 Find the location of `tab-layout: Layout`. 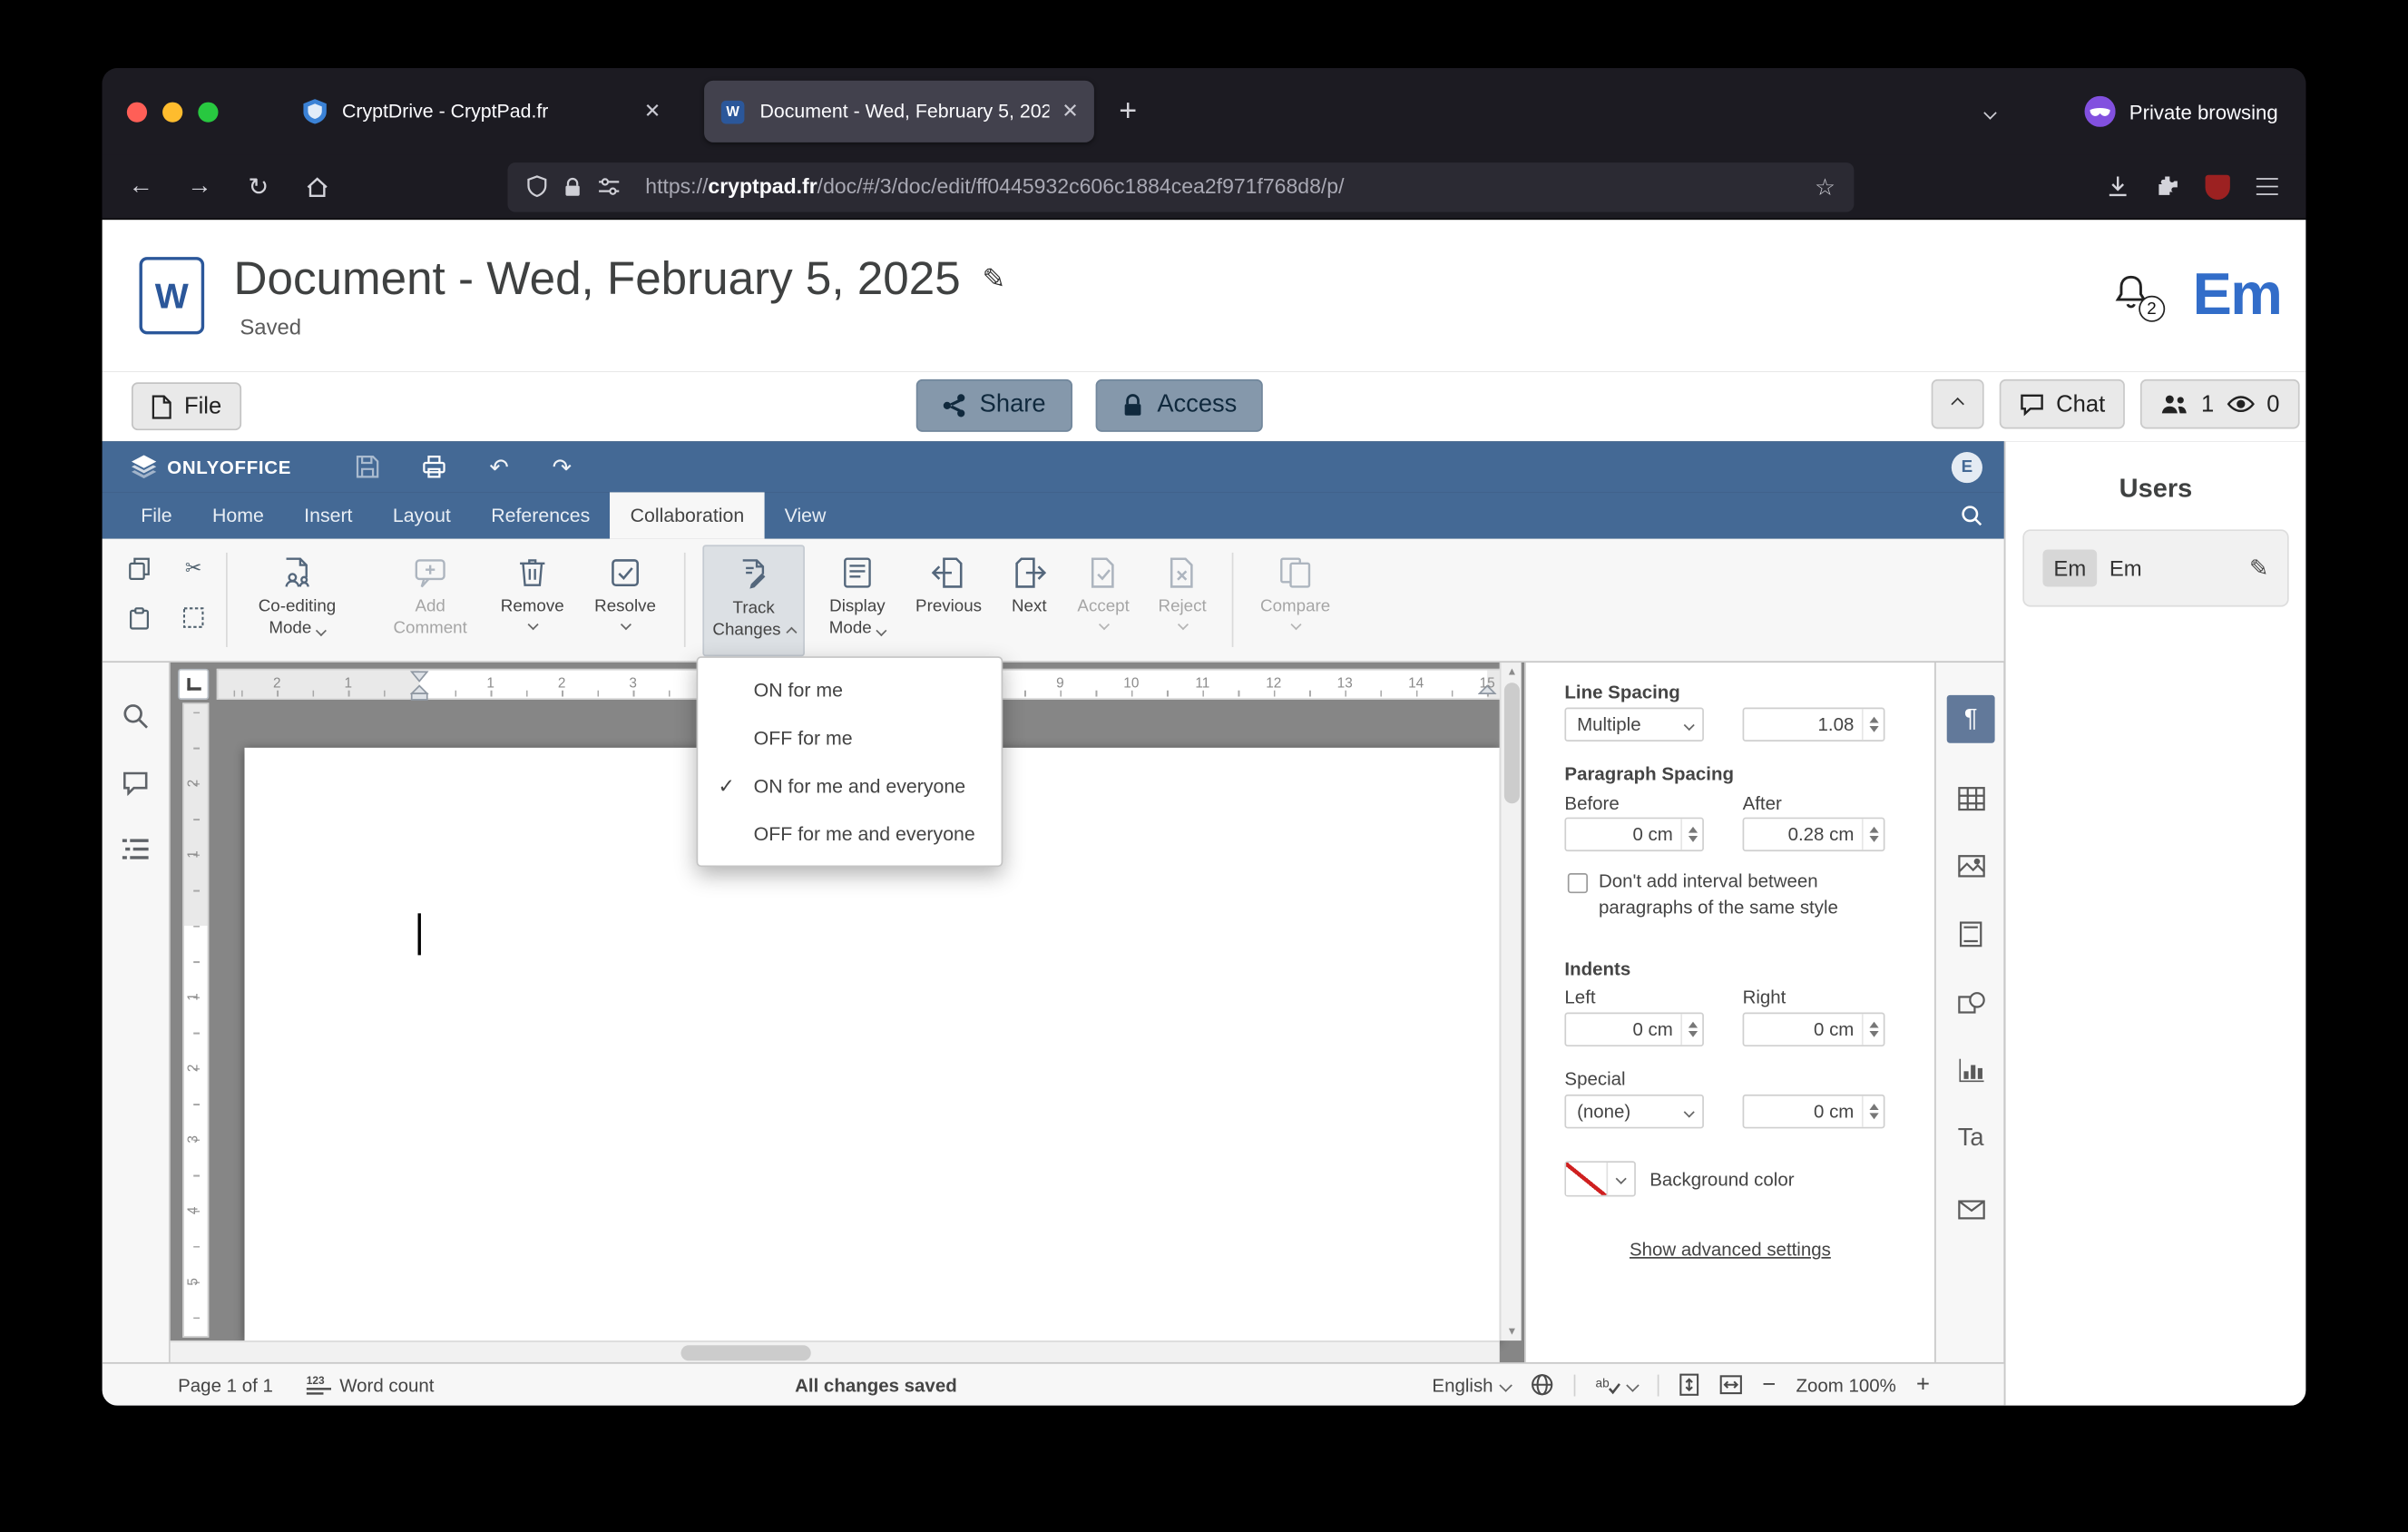

tab-layout: Layout is located at coordinates (422, 515).